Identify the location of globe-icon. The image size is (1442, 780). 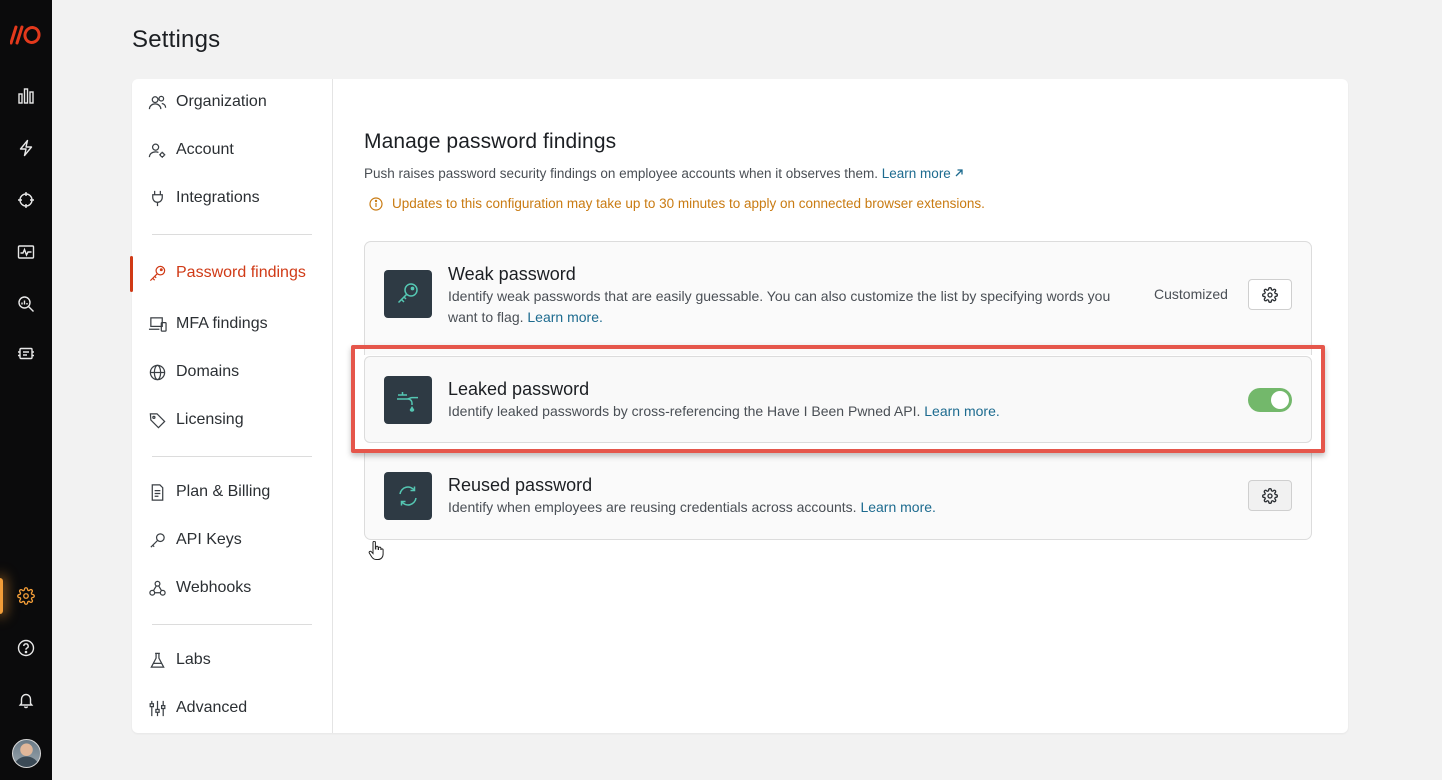
(157, 372).